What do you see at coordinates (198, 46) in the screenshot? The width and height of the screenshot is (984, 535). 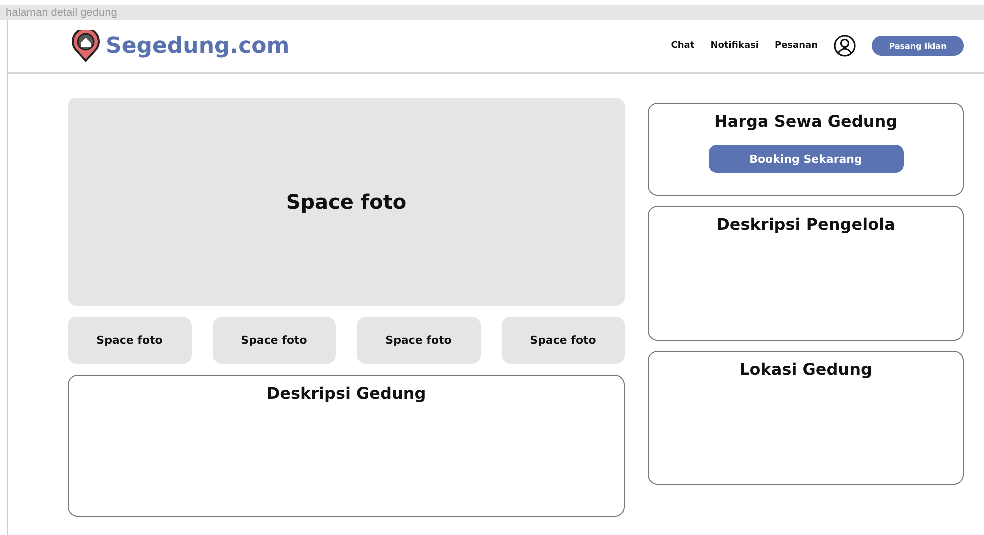 I see `brand-name: Segedung.com` at bounding box center [198, 46].